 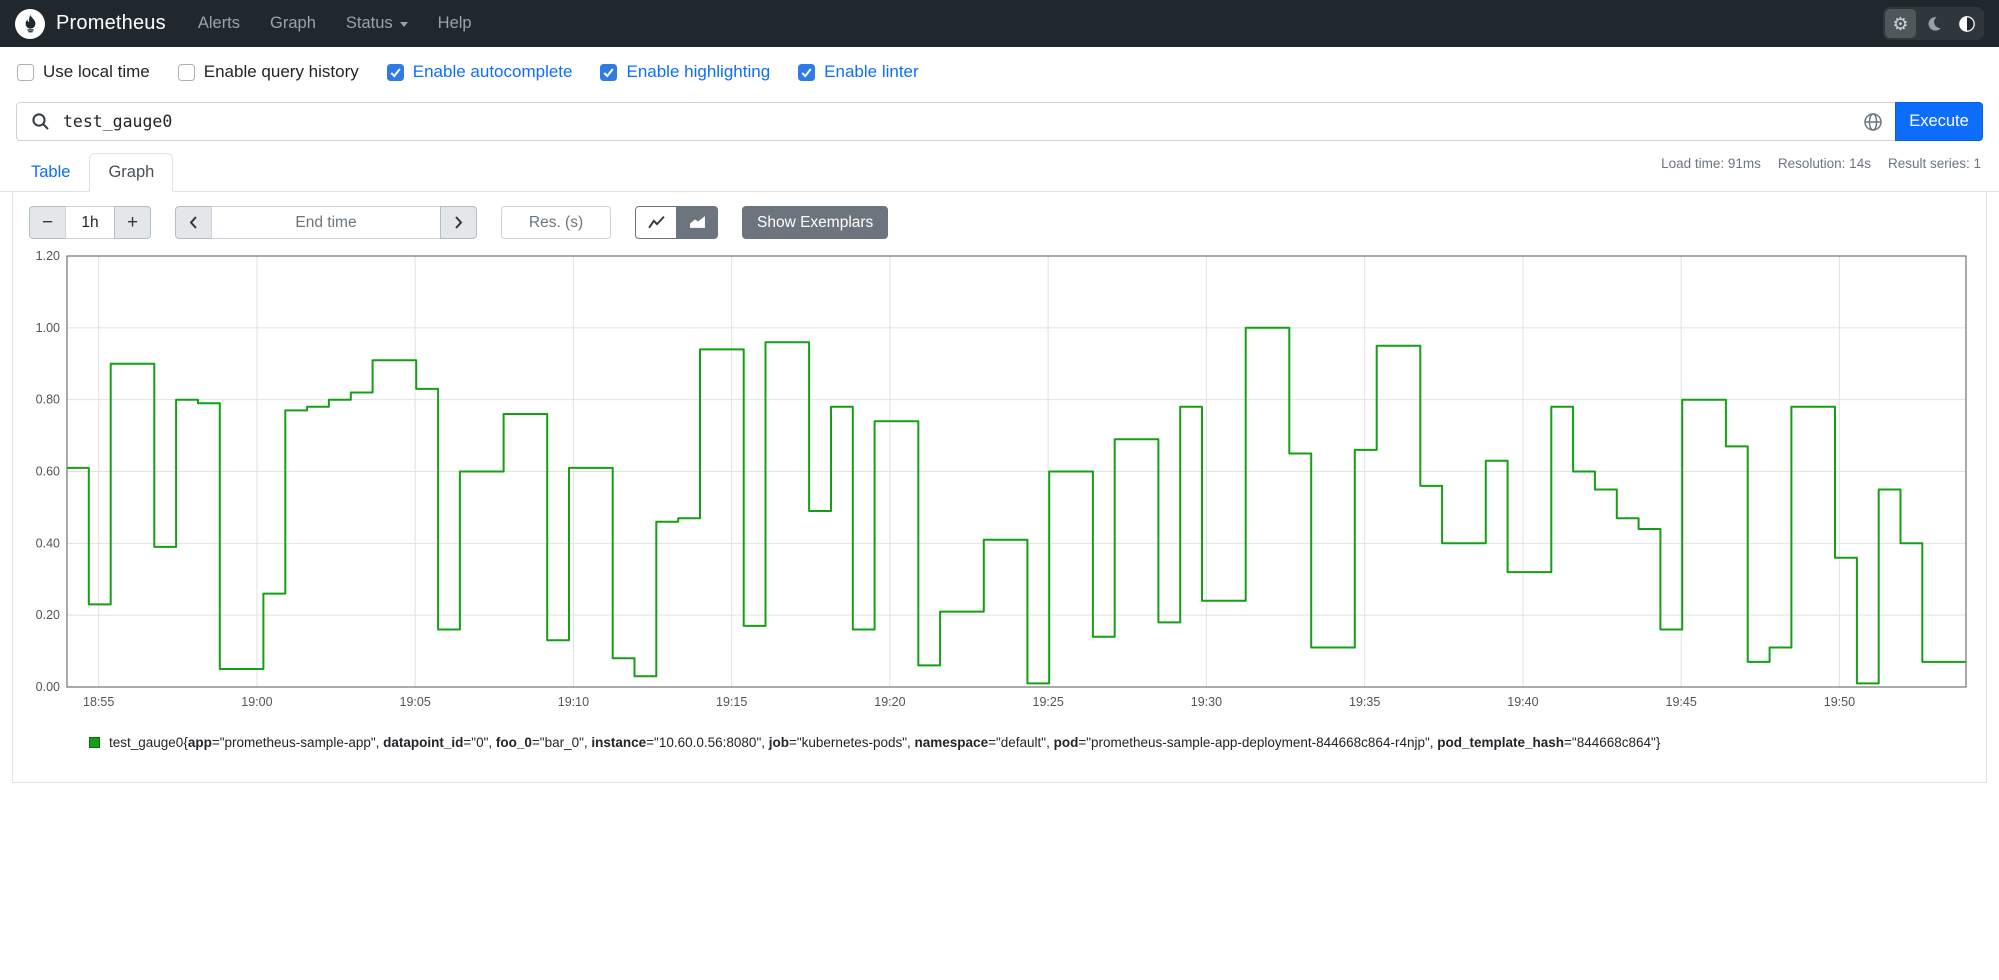 I want to click on option-label: Enable query history, so click(x=281, y=71).